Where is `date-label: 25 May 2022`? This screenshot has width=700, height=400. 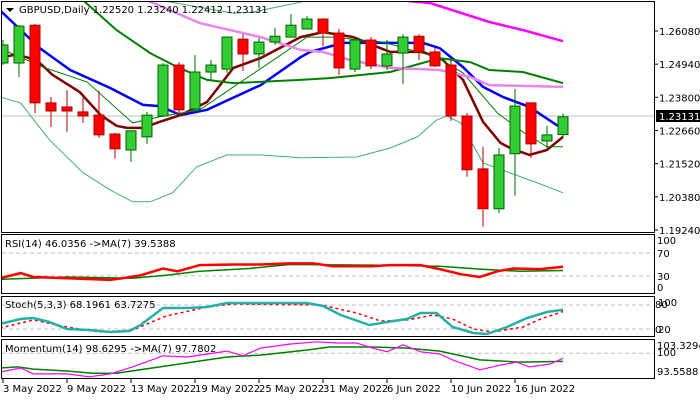
date-label: 25 May 2022 is located at coordinates (291, 389).